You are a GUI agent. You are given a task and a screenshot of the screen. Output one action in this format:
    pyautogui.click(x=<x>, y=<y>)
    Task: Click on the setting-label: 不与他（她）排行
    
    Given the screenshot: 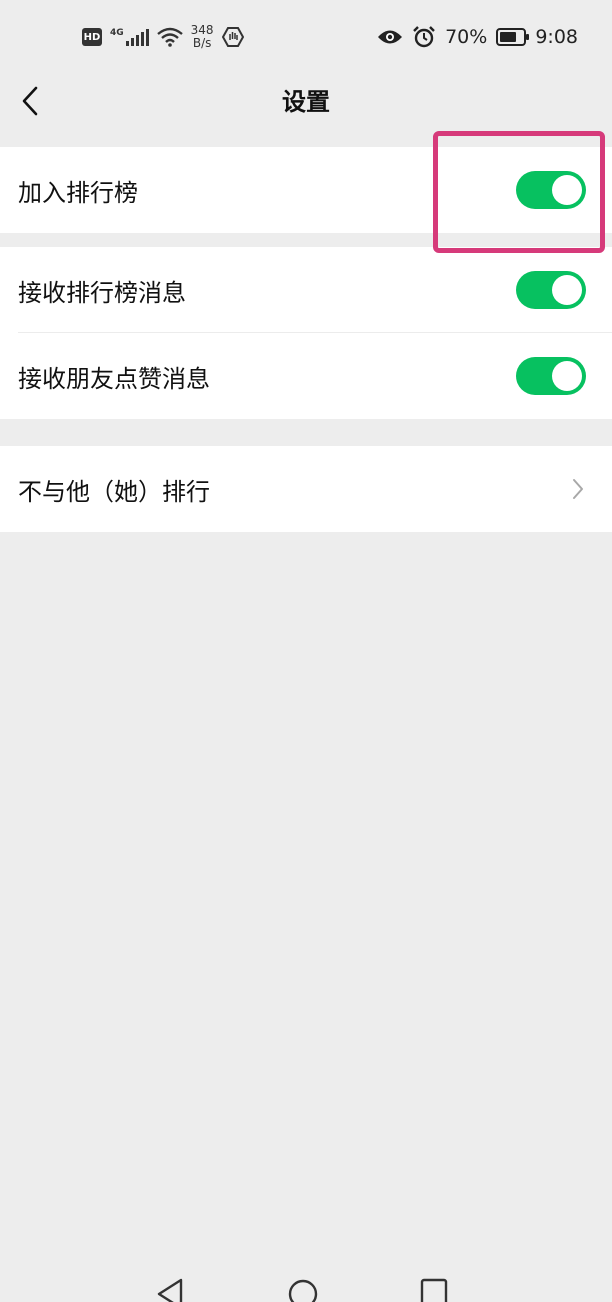 What is the action you would take?
    pyautogui.click(x=114, y=491)
    